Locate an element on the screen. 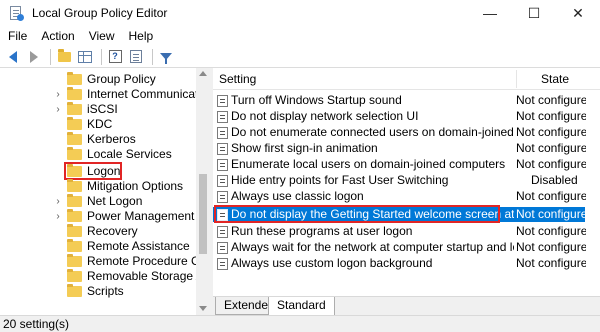 This screenshot has height=332, width=600. tree-item-label: Kerberos is located at coordinates (111, 139).